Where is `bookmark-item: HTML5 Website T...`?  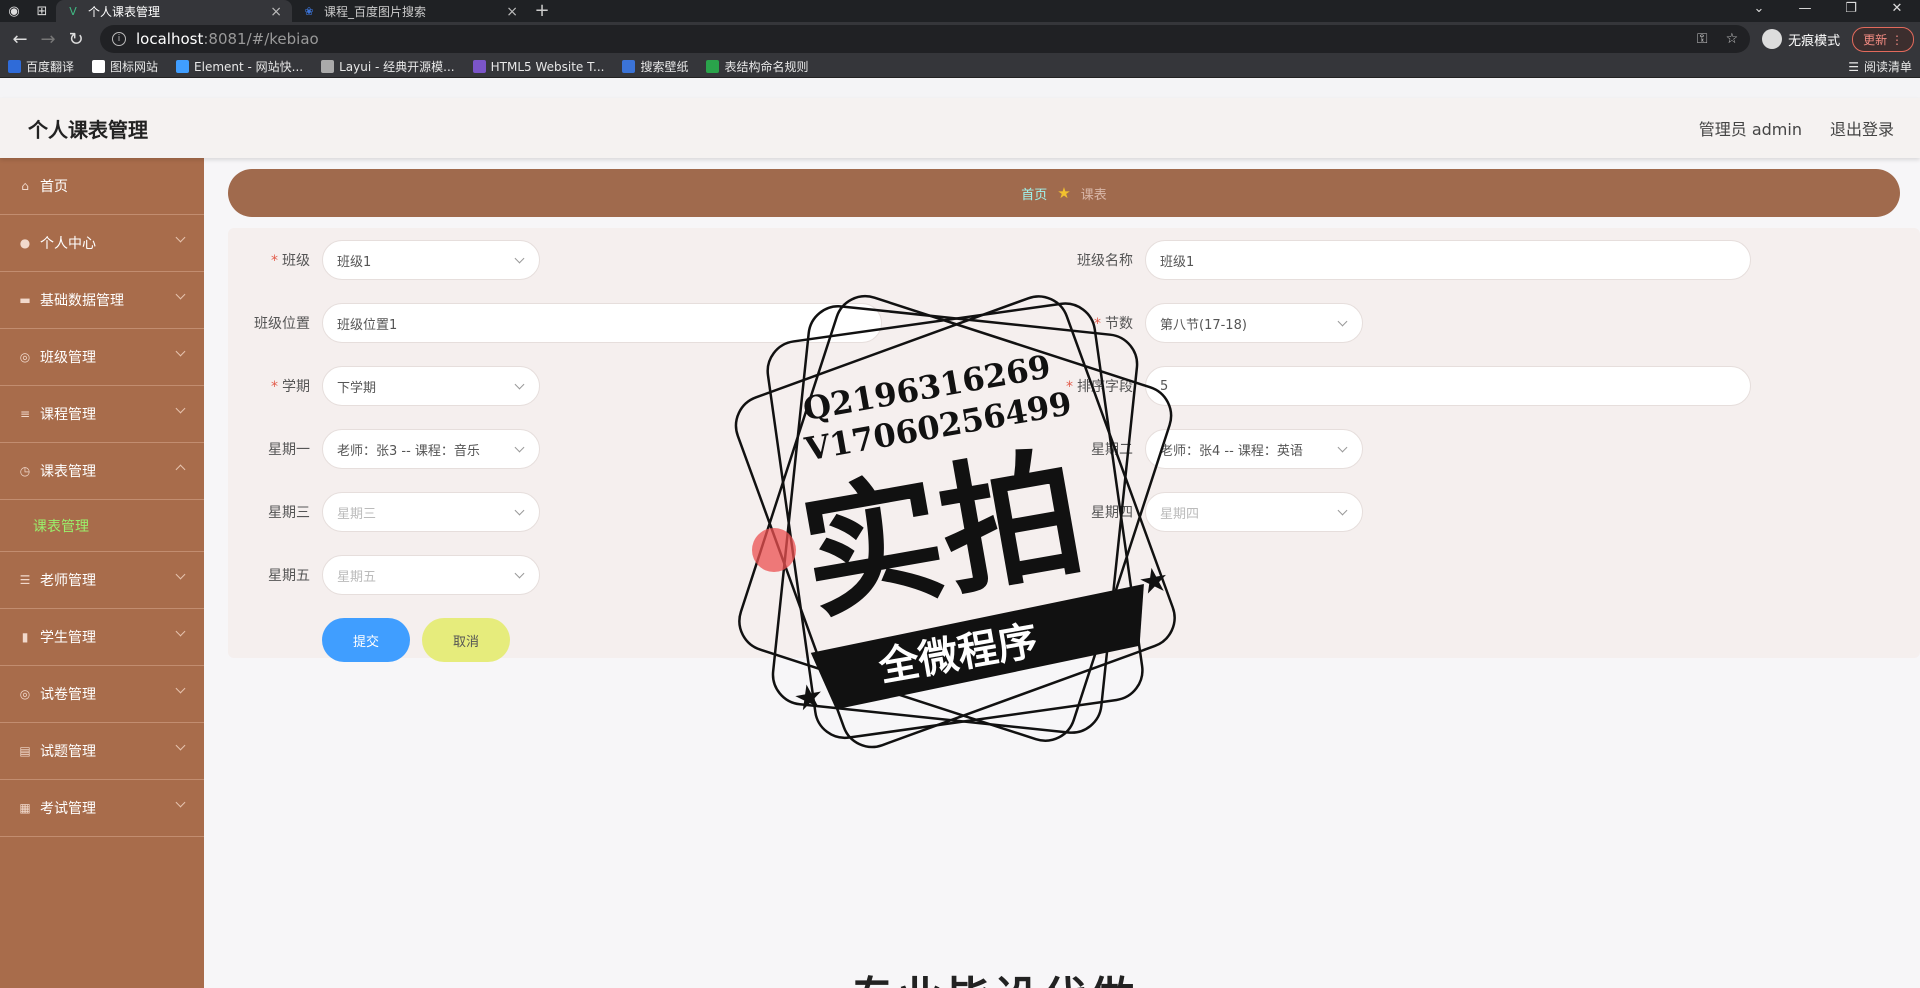
bookmark-item: HTML5 Website T... is located at coordinates (538, 66).